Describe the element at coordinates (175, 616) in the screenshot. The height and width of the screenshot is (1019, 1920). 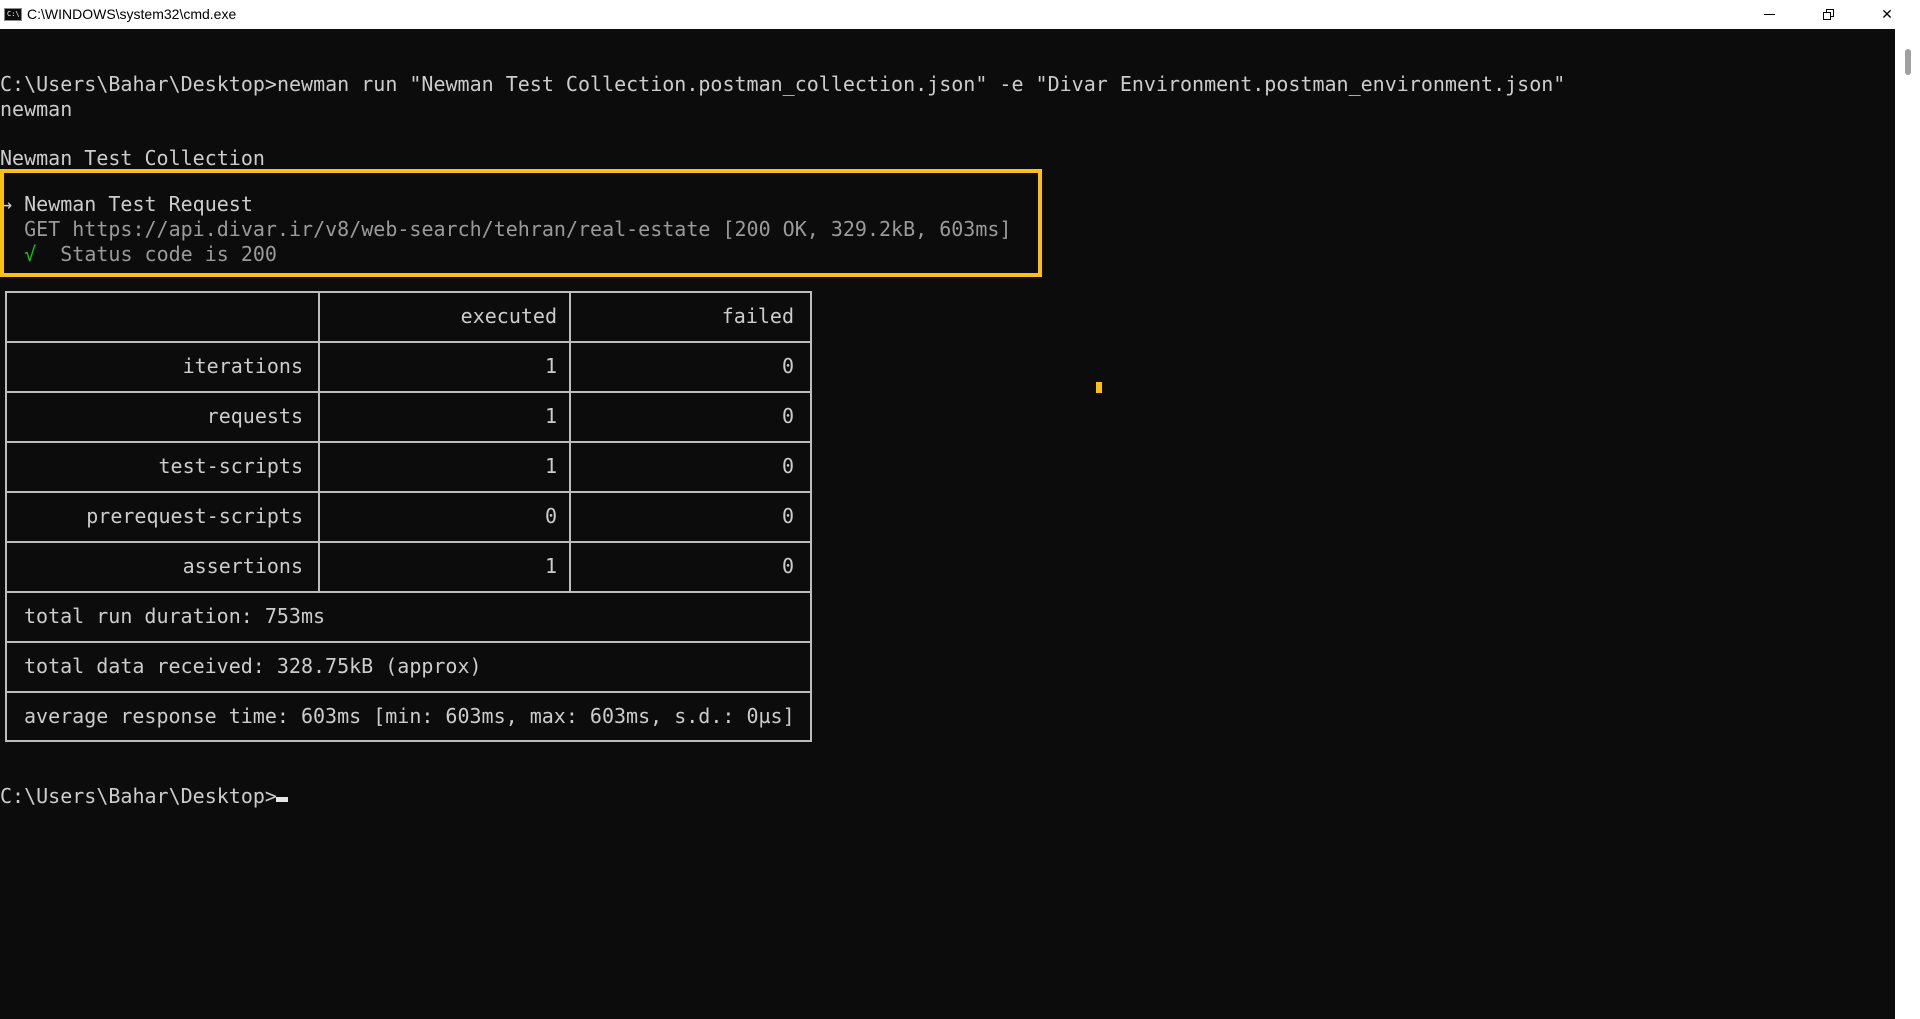
I see `total-run-duration: total run duration: 753ms` at that location.